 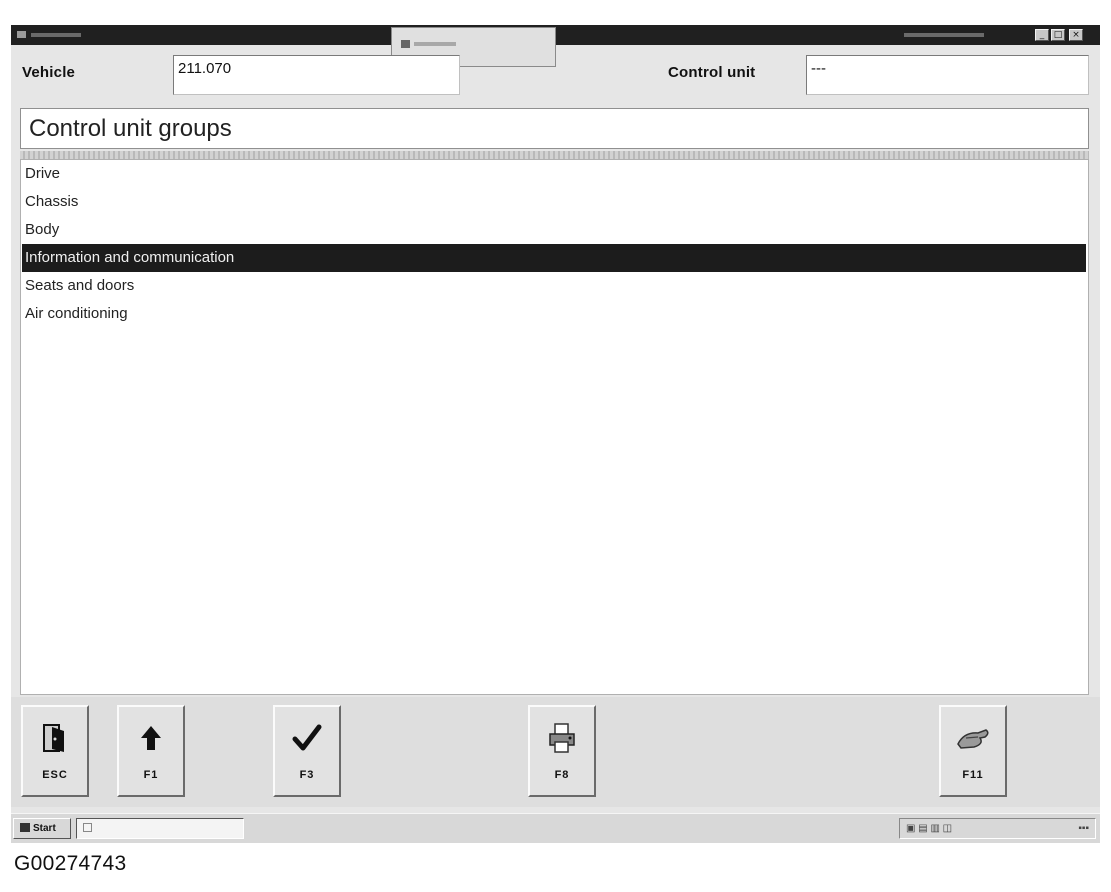 I want to click on vehicle-label: Vehicle, so click(x=49, y=72).